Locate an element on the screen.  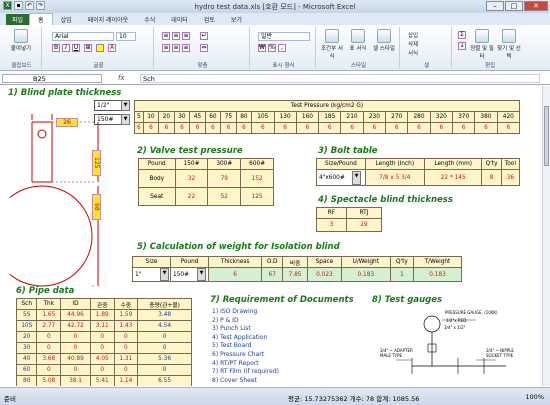
number-format-select: 일반 is located at coordinates (284, 36).